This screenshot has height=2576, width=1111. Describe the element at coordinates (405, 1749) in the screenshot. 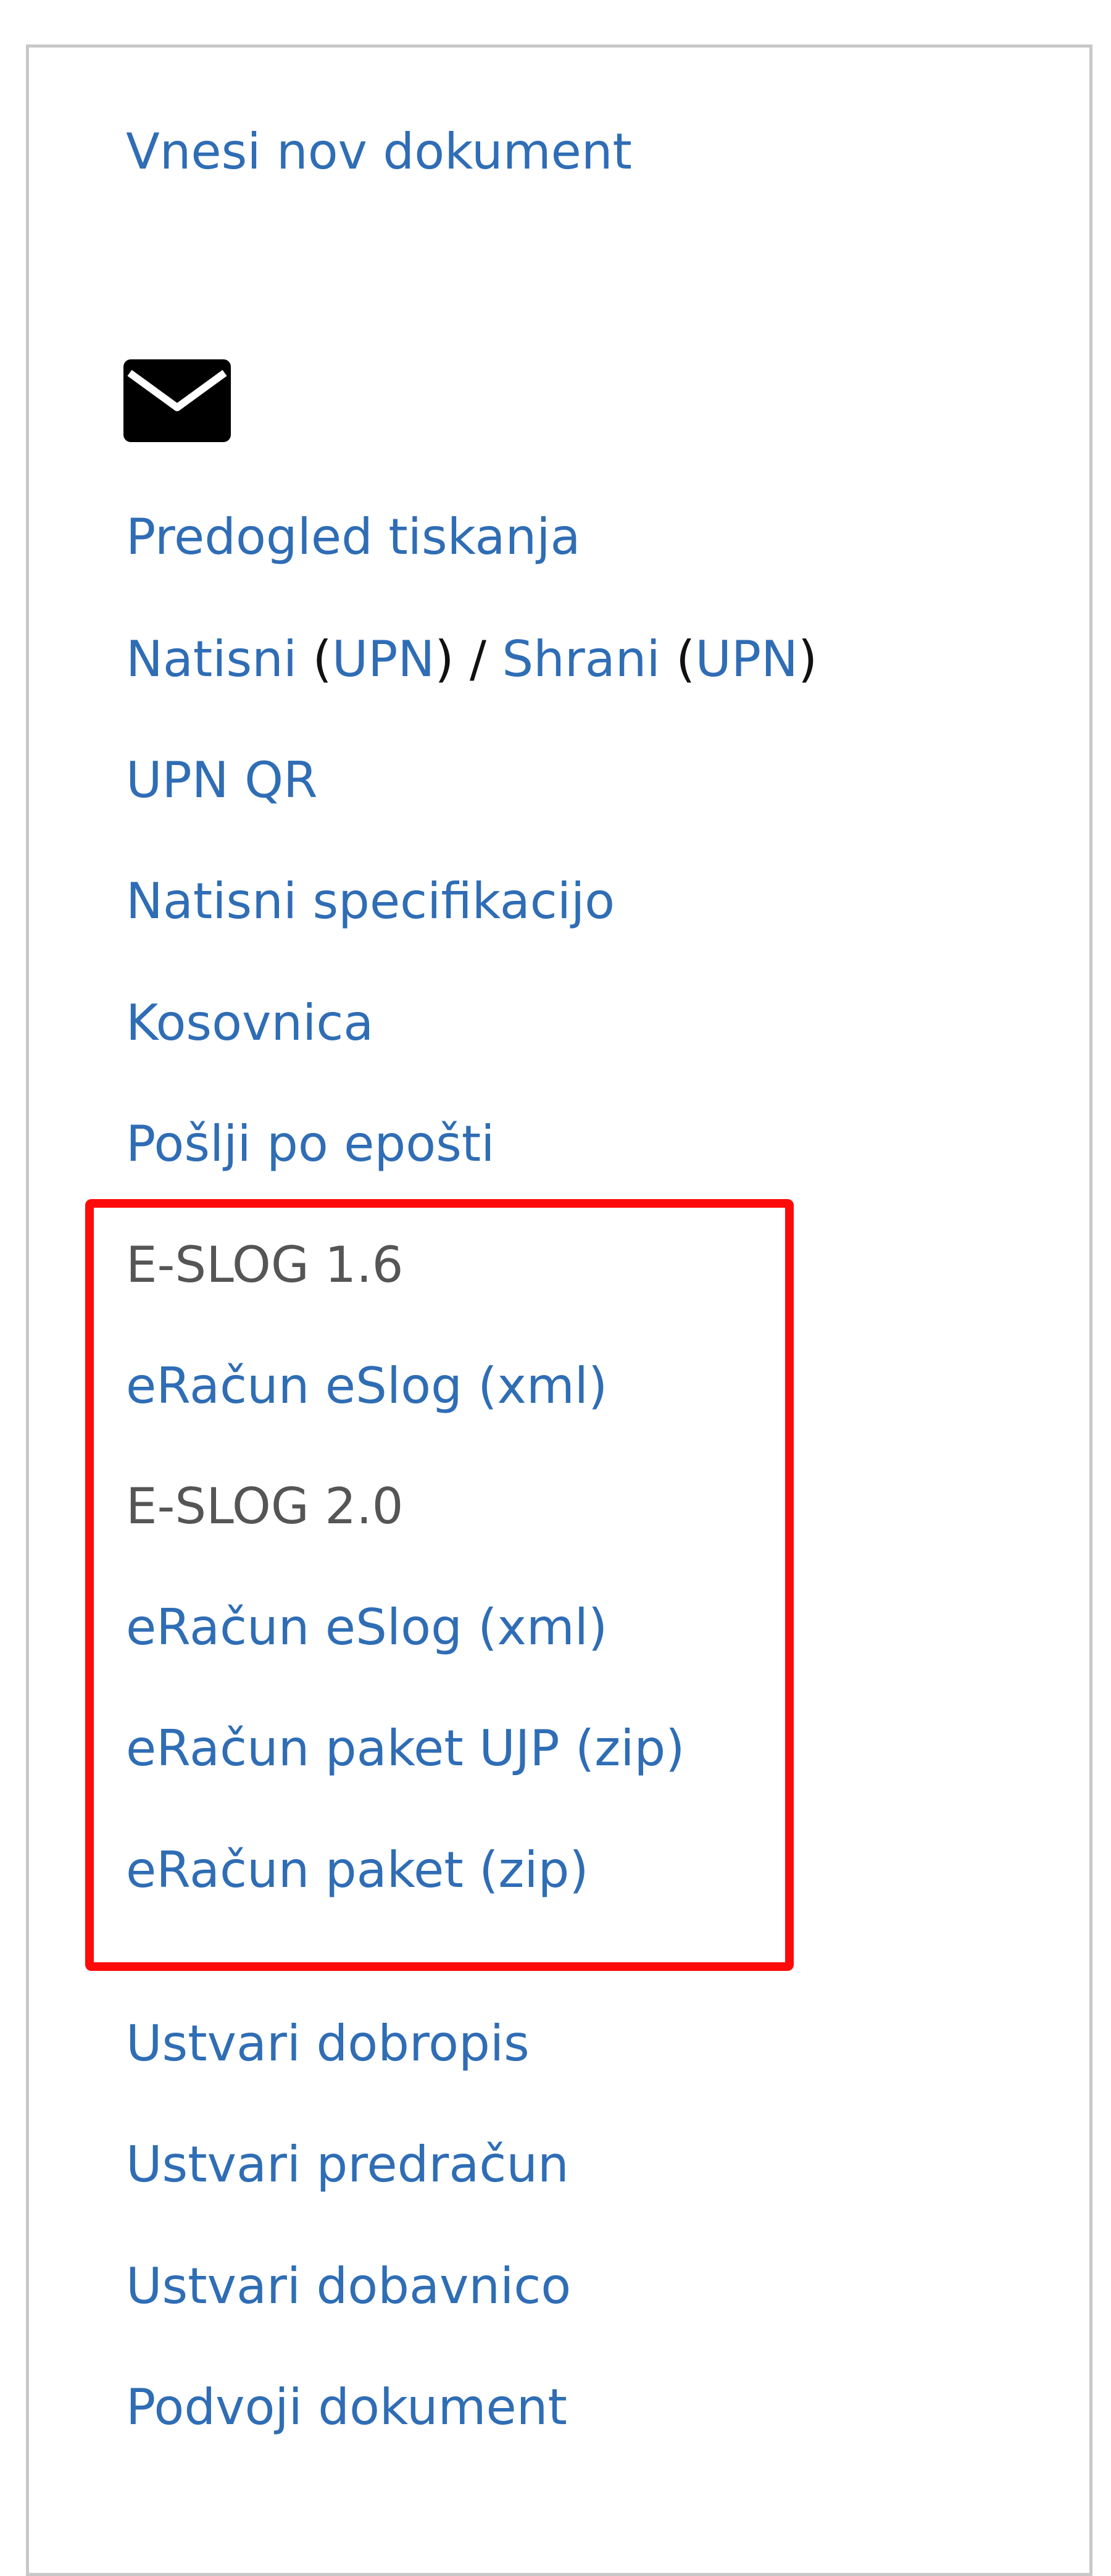

I see `eracun-ujp-zip-link: eRačun paket UJP (zip)` at that location.